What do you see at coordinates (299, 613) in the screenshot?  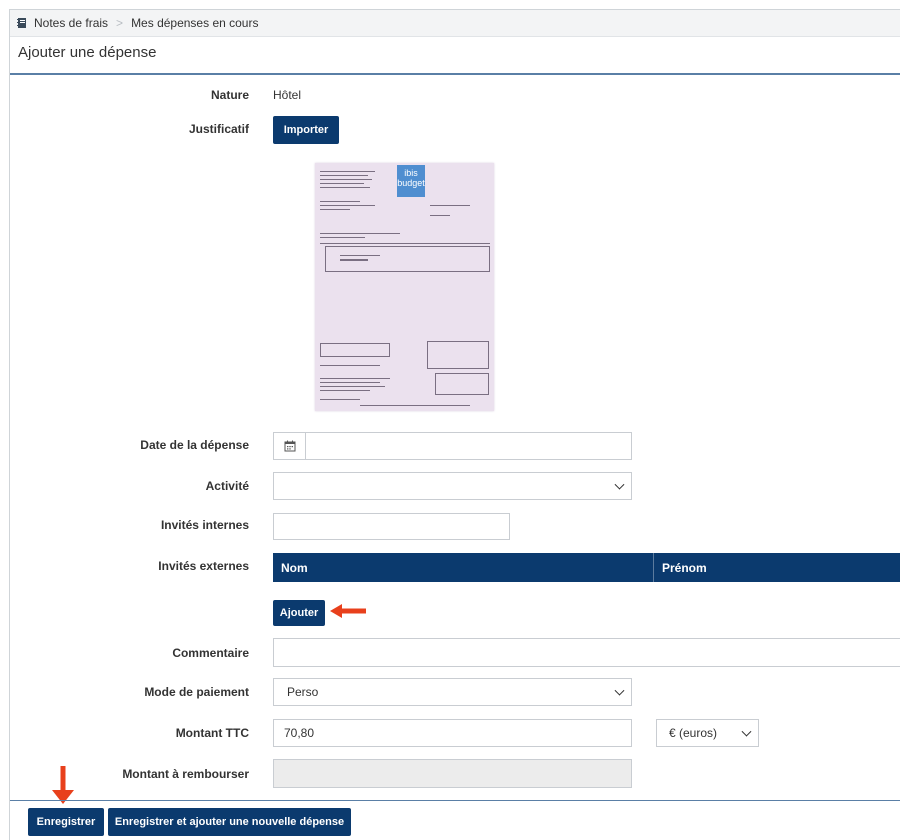 I see `add-guest-button: Ajouter` at bounding box center [299, 613].